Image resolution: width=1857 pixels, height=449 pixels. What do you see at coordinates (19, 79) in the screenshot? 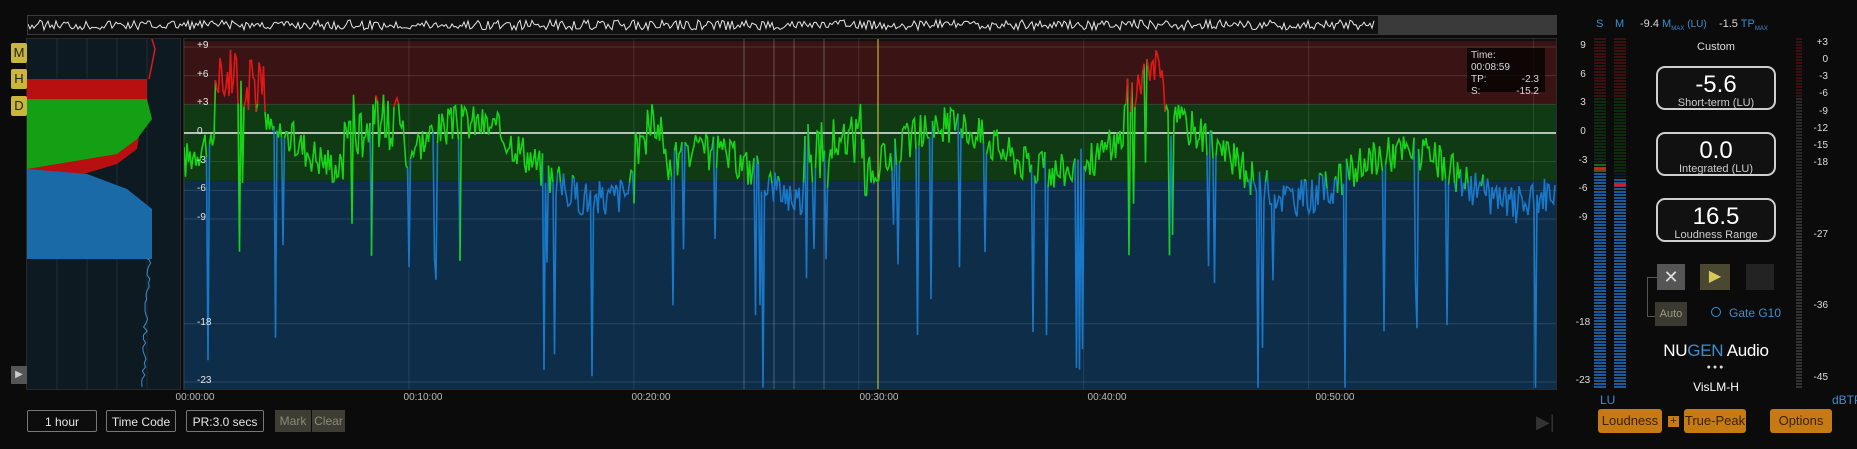
I see `mode-button-h: H` at bounding box center [19, 79].